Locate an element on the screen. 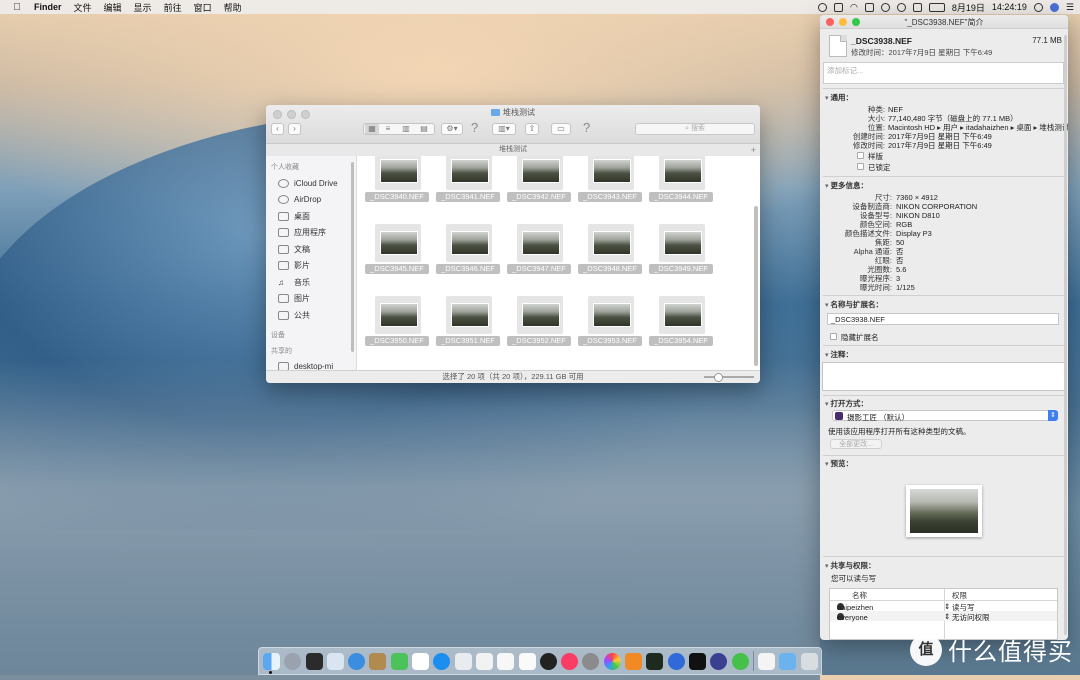 This screenshot has height=680, width=1080. table-row: daipeizhen（本用户） ⇕ 读与写 is located at coordinates (943, 611).